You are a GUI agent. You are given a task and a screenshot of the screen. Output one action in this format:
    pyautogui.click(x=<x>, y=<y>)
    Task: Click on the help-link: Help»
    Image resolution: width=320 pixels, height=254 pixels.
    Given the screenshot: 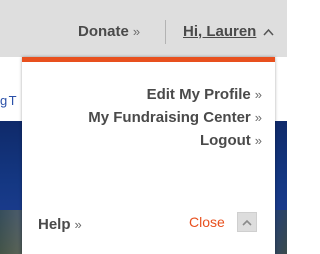 What is the action you would take?
    pyautogui.click(x=60, y=224)
    